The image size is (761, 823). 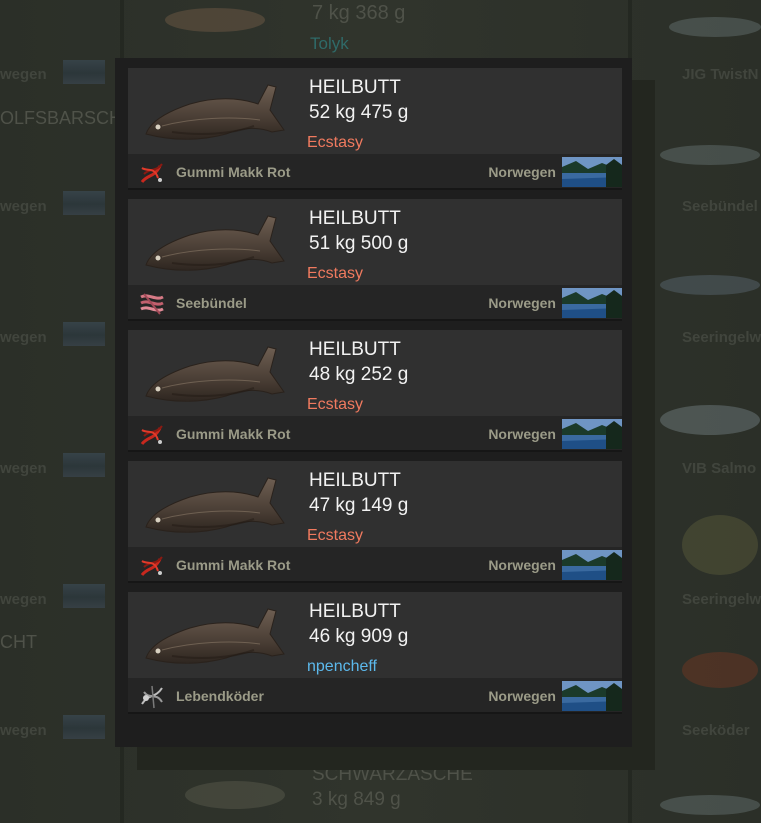 I want to click on catch-entry-footer: Seebündel Norwegen, so click(x=375, y=303).